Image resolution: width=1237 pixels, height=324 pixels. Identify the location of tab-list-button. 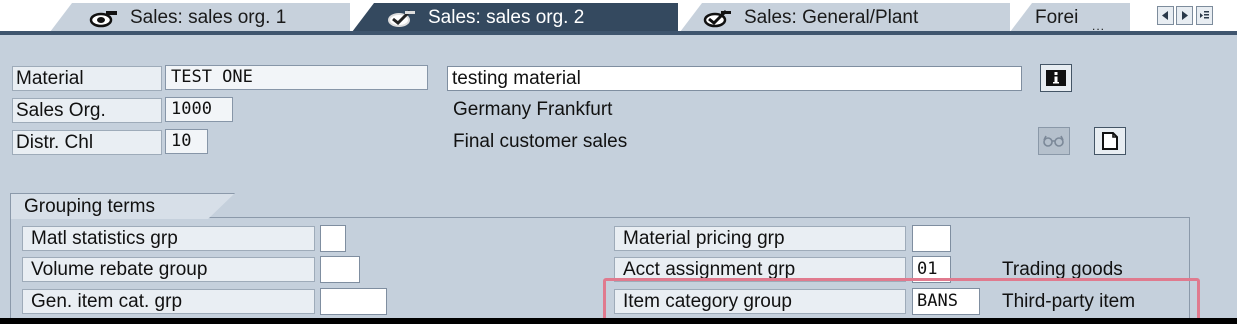
(1204, 15).